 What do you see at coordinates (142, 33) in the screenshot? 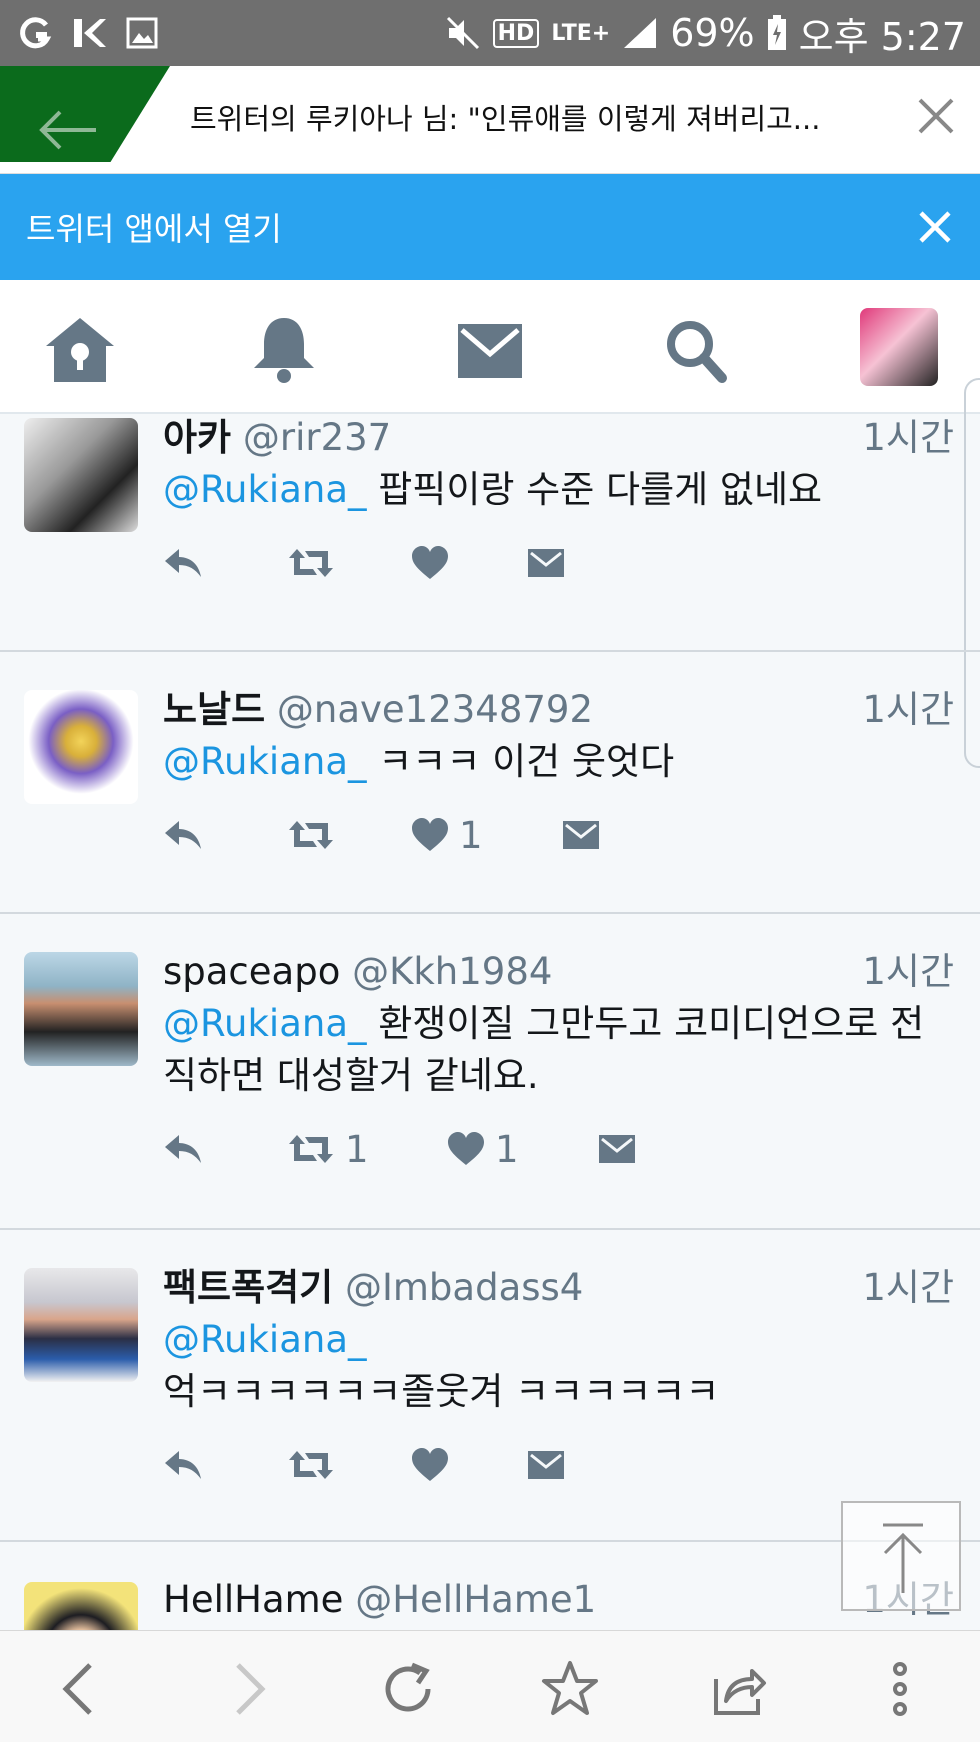
I see `image-notification-icon` at bounding box center [142, 33].